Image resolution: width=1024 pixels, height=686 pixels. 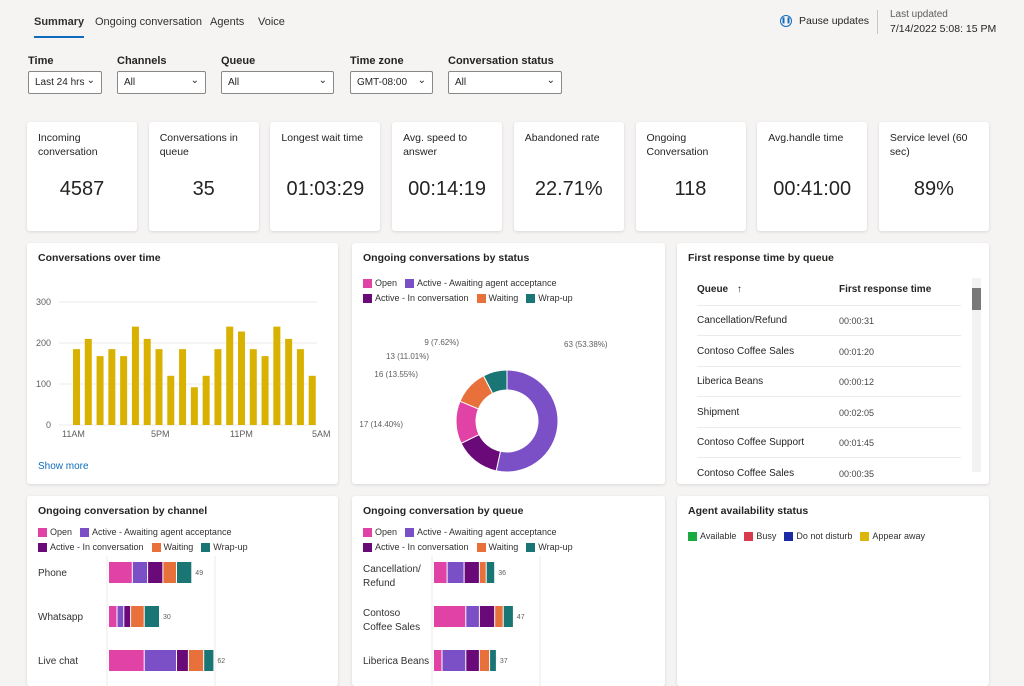 I want to click on response-time-cell: 00:00:35, so click(x=857, y=473).